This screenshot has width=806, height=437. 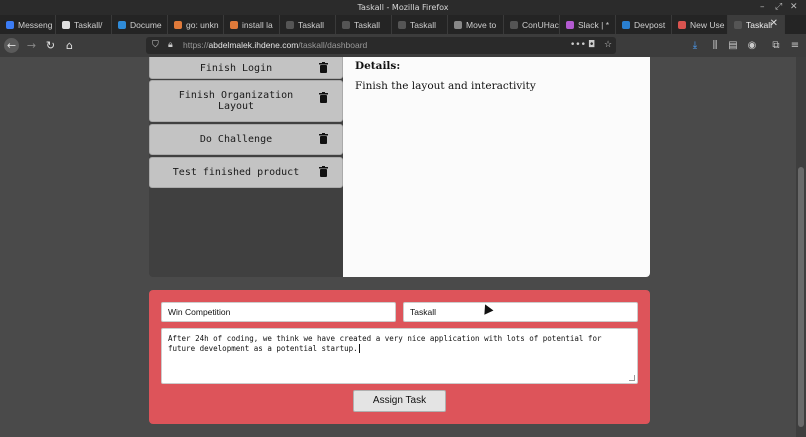 What do you see at coordinates (762, 7) in the screenshot?
I see `minimize-icon: –` at bounding box center [762, 7].